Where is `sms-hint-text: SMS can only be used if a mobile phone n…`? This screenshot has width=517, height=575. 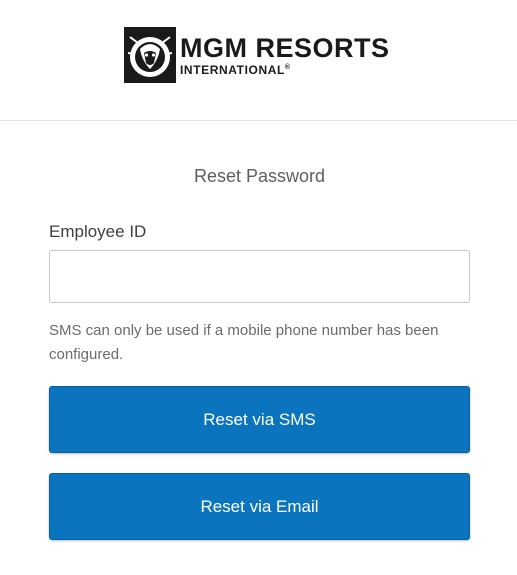
sms-hint-text: SMS can only be used if a mobile phone n… is located at coordinates (244, 342).